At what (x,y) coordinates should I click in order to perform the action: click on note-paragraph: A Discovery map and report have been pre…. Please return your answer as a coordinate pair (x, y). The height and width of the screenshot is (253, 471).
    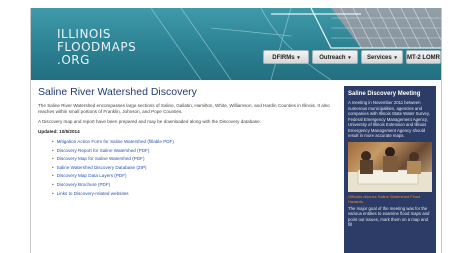
    Looking at the image, I should click on (149, 121).